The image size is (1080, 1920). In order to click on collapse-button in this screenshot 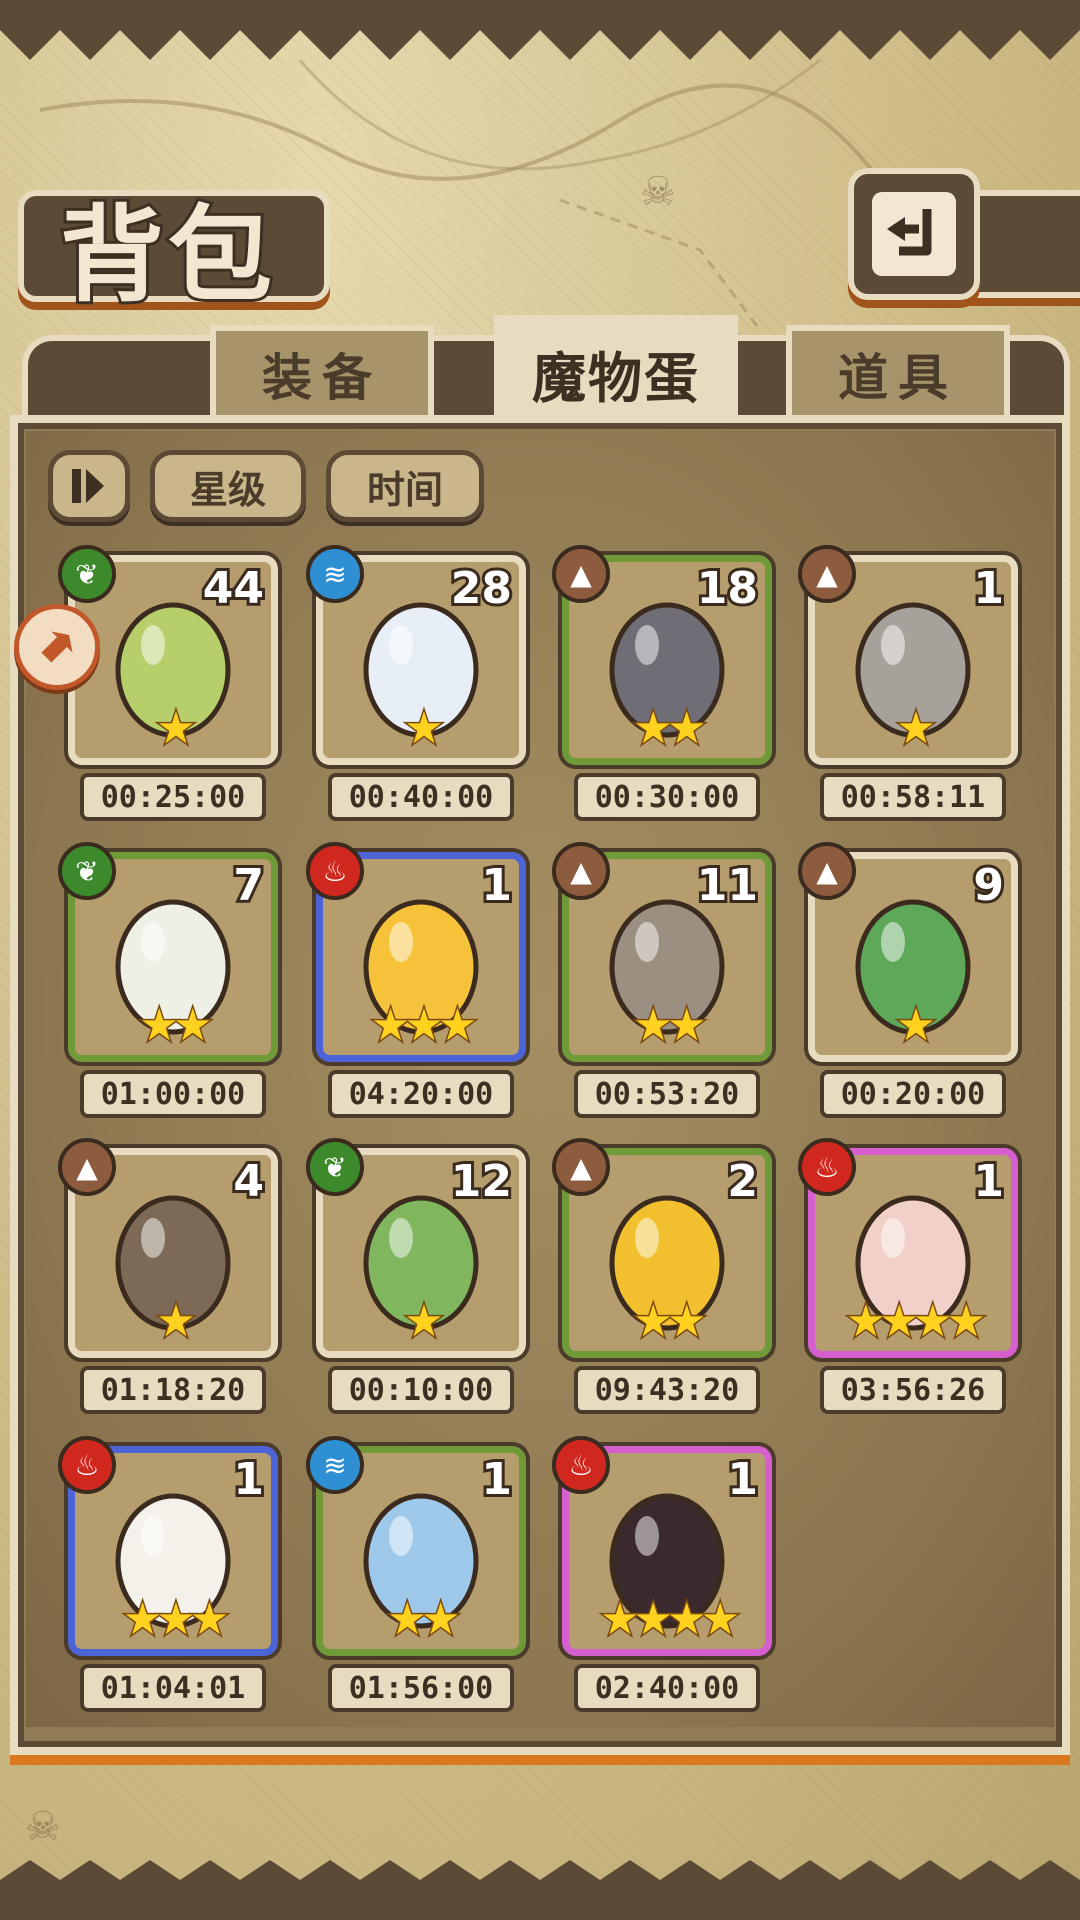, I will do `click(57, 647)`.